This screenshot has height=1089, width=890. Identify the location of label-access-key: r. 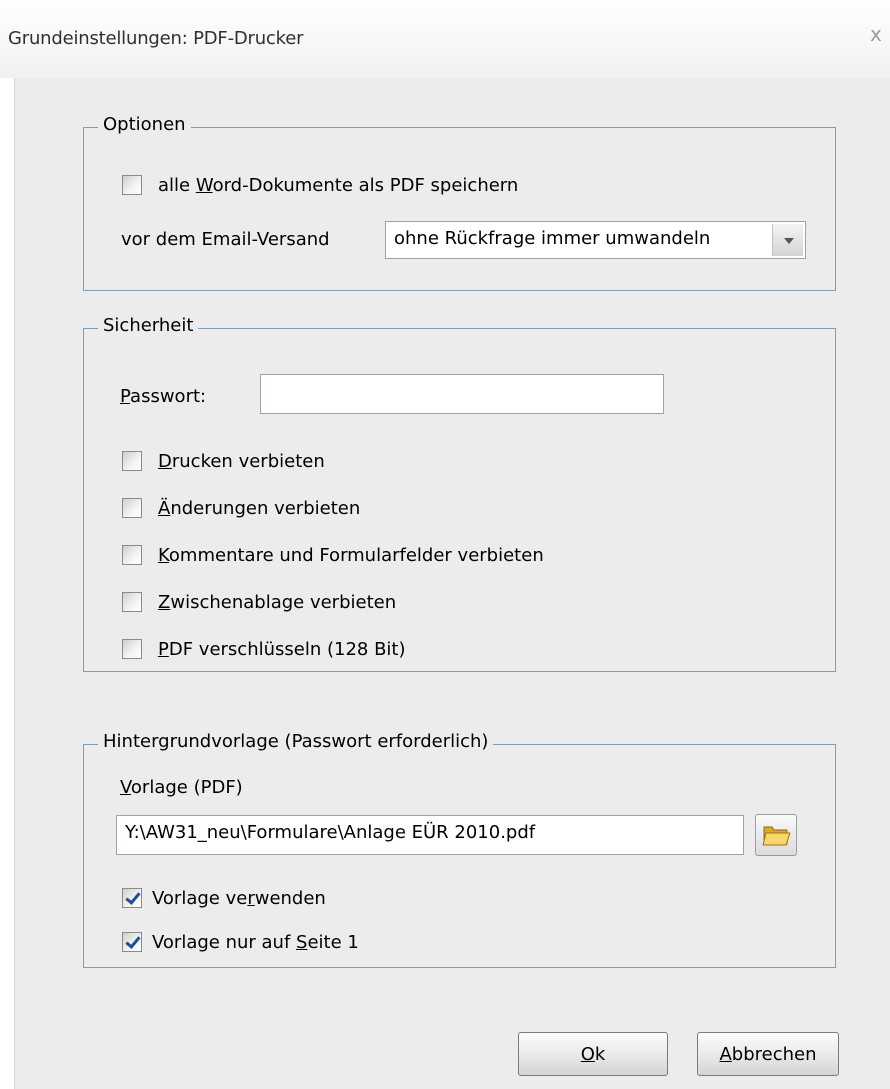
(251, 898).